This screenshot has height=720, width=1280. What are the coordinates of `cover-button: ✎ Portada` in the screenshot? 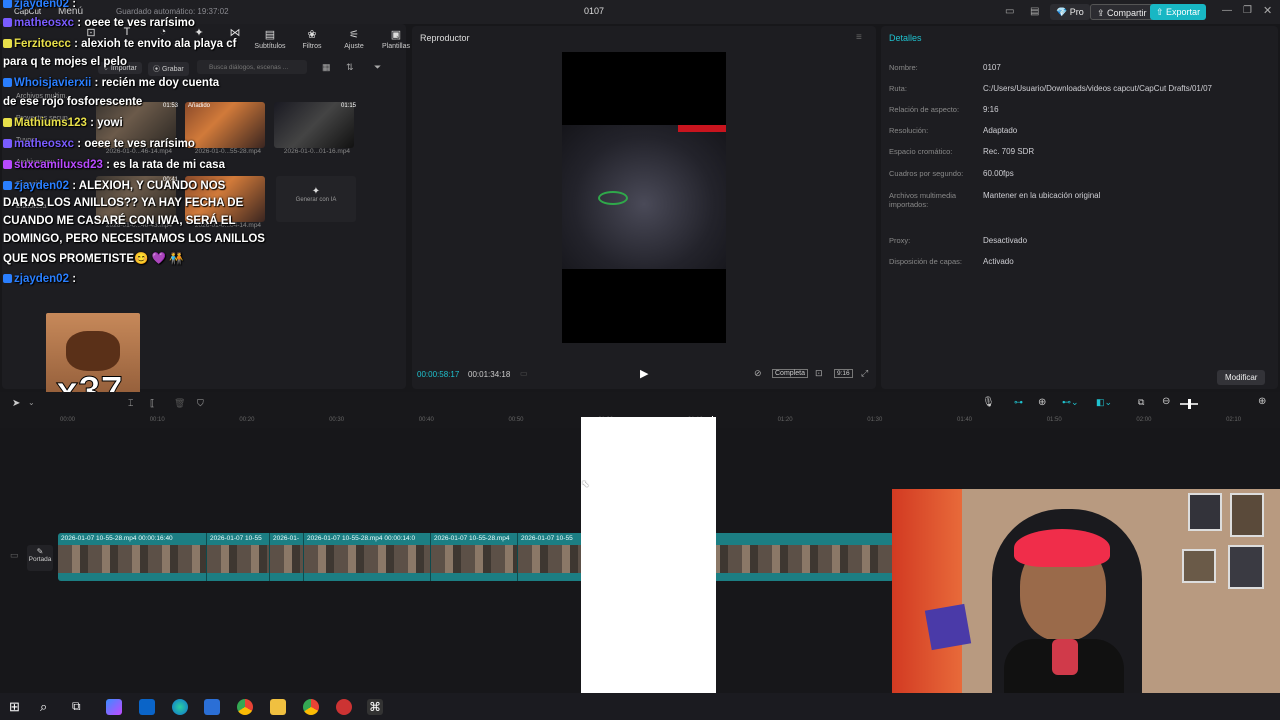 It's located at (40, 558).